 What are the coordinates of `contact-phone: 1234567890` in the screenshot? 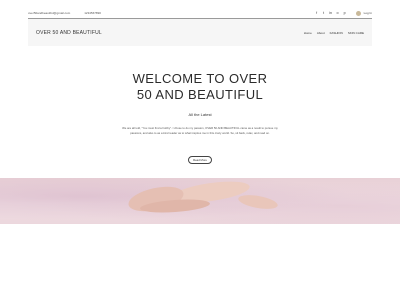 It's located at (92, 13).